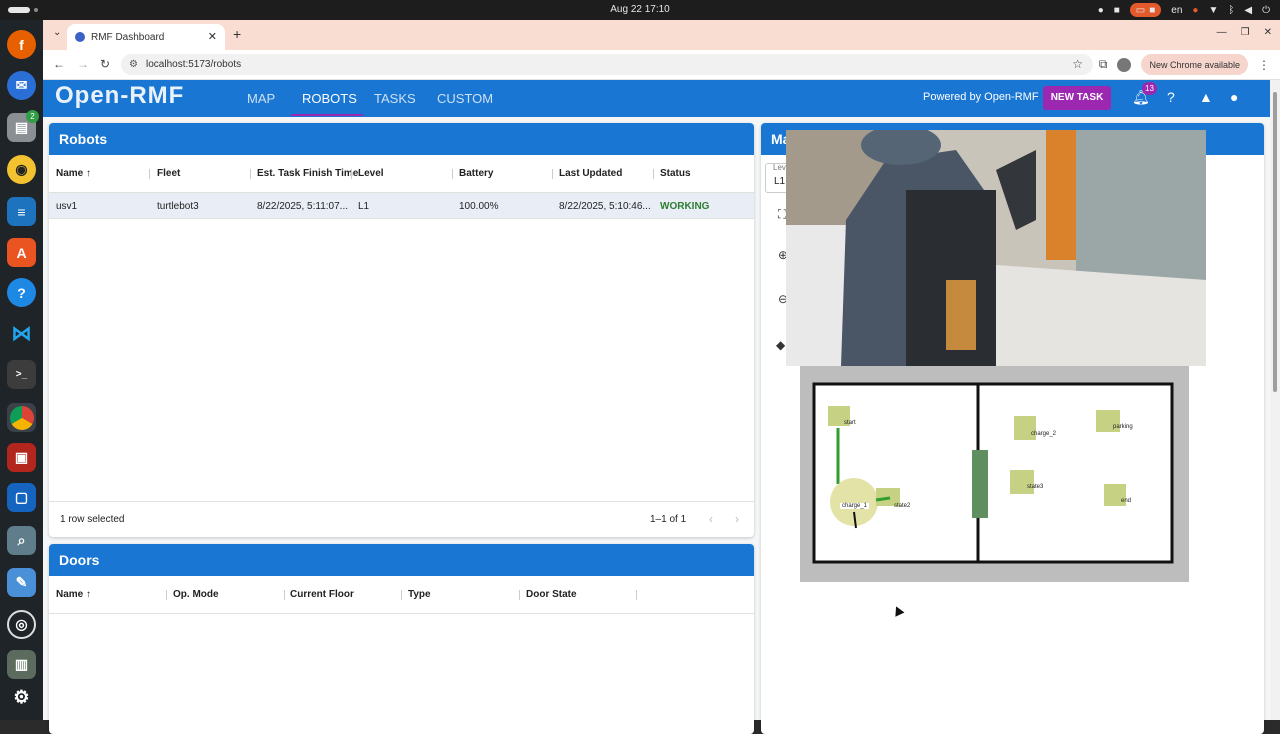 The width and height of the screenshot is (1280, 734). What do you see at coordinates (21, 211) in the screenshot?
I see `writer-icon: ≡` at bounding box center [21, 211].